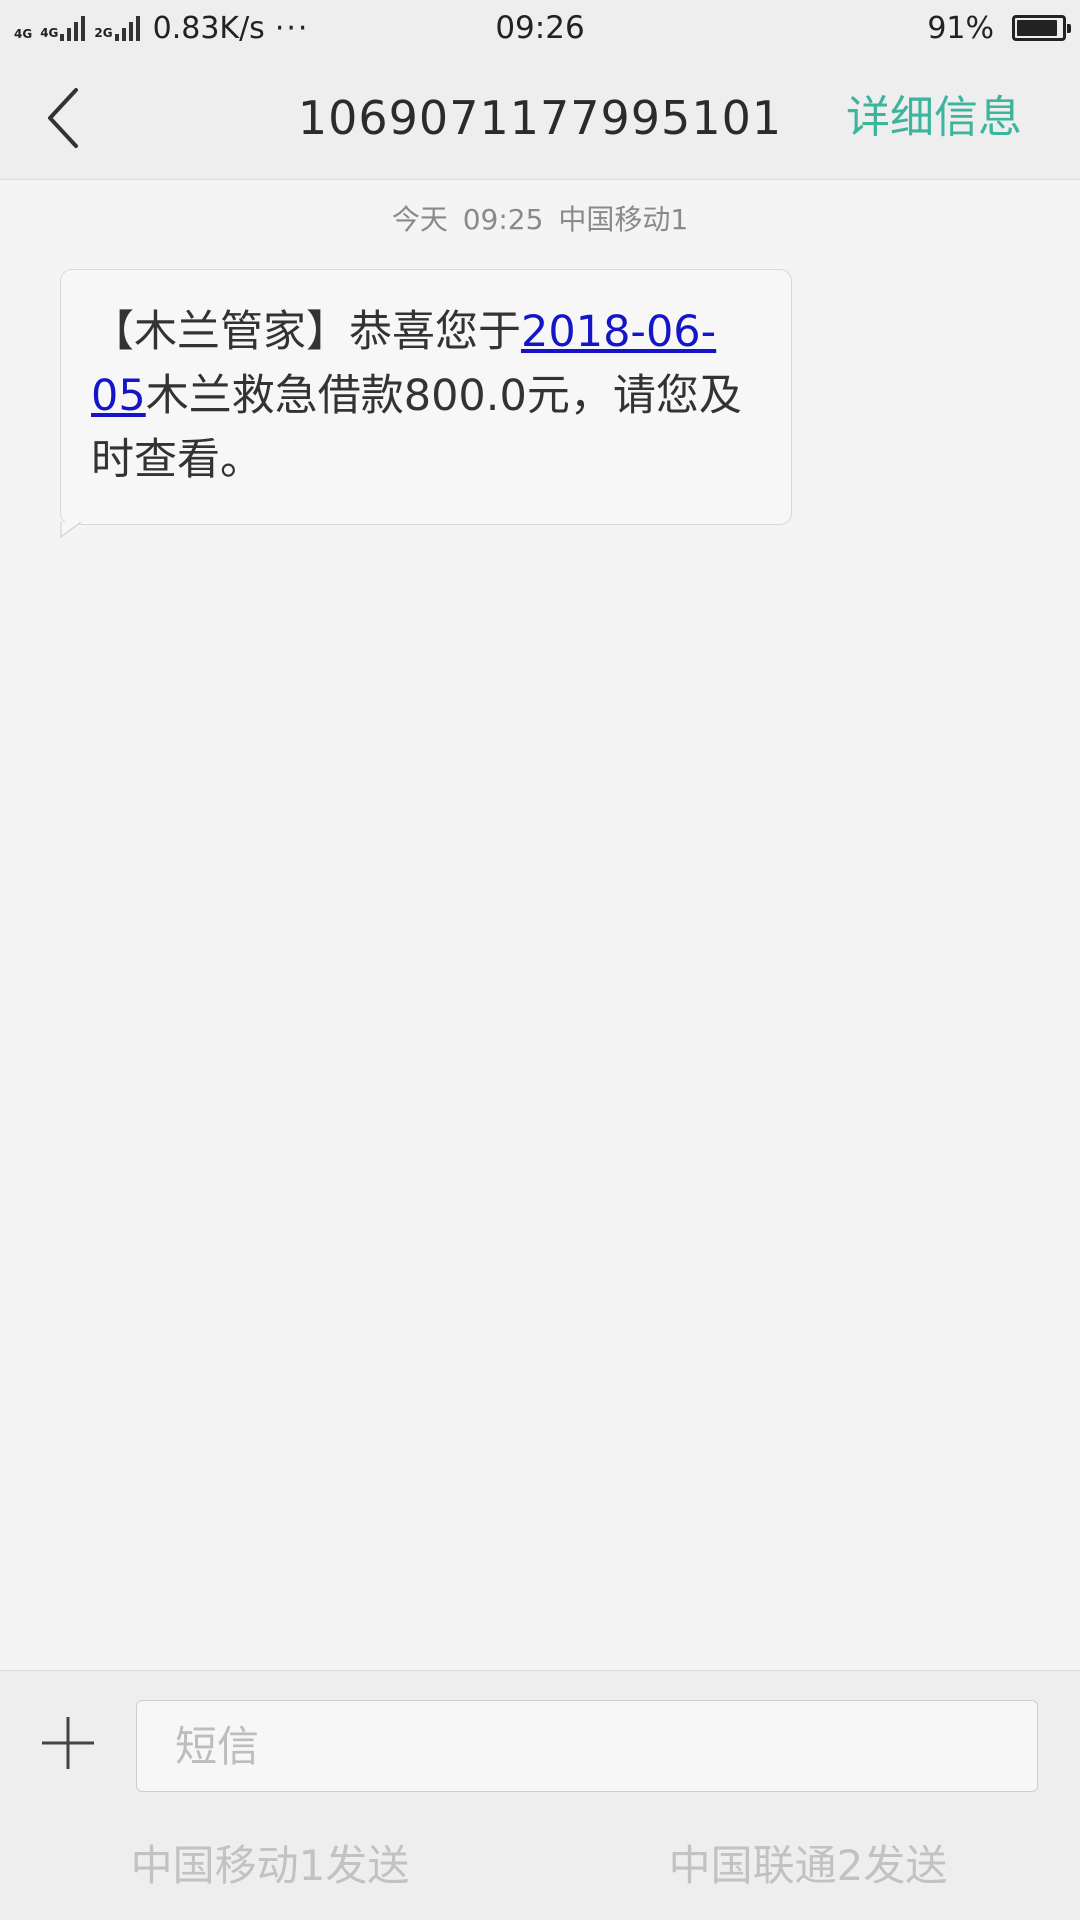 The height and width of the screenshot is (1920, 1080). What do you see at coordinates (270, 1866) in the screenshot?
I see `send-sim1-button: 中国移动1发送` at bounding box center [270, 1866].